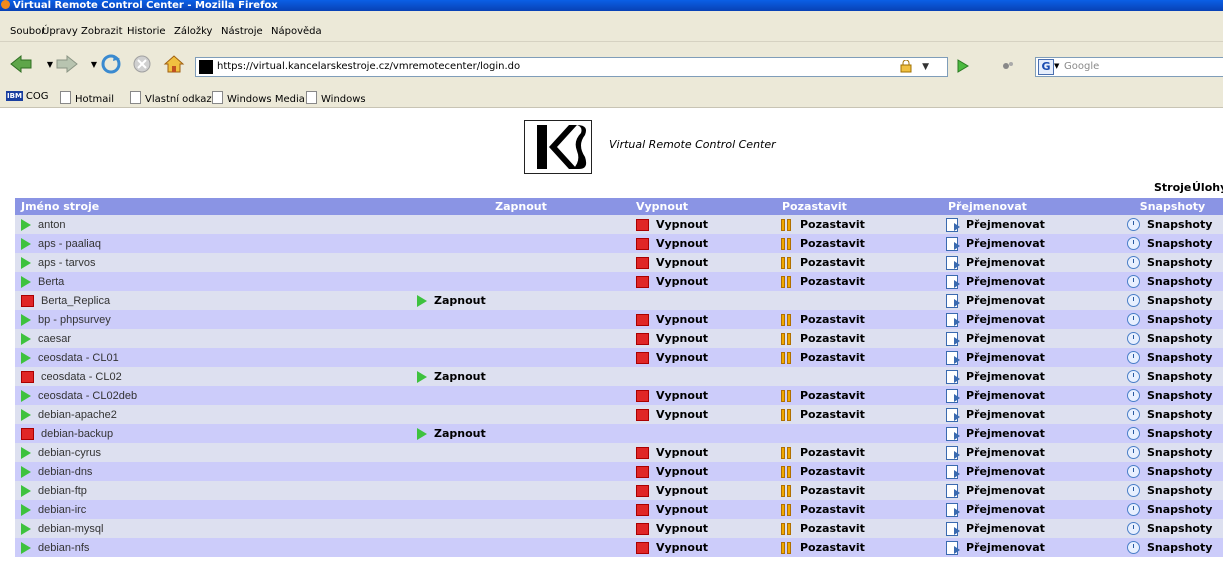 The width and height of the screenshot is (1223, 562). I want to click on menu-napoveda: Nápověda, so click(296, 31).